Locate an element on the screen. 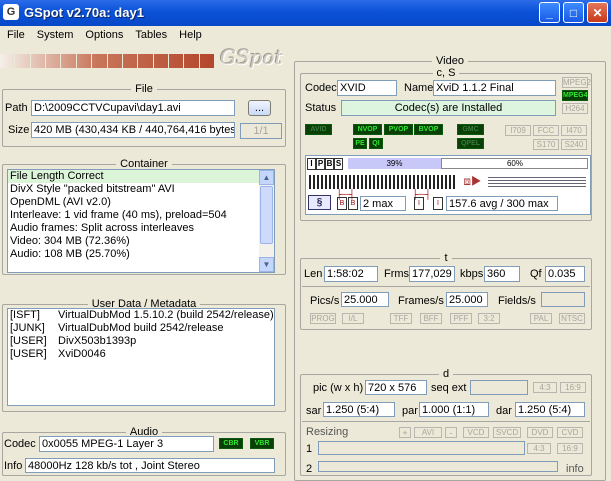 The image size is (611, 481). ntsc-indicator: NTSC is located at coordinates (572, 318).